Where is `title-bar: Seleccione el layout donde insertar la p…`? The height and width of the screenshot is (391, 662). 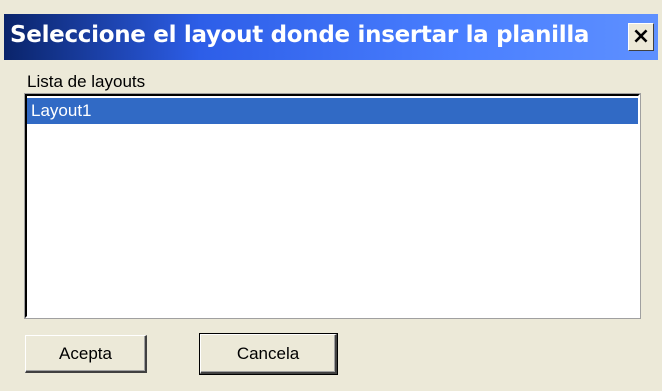
title-bar: Seleccione el layout donde insertar la p… is located at coordinates (331, 37).